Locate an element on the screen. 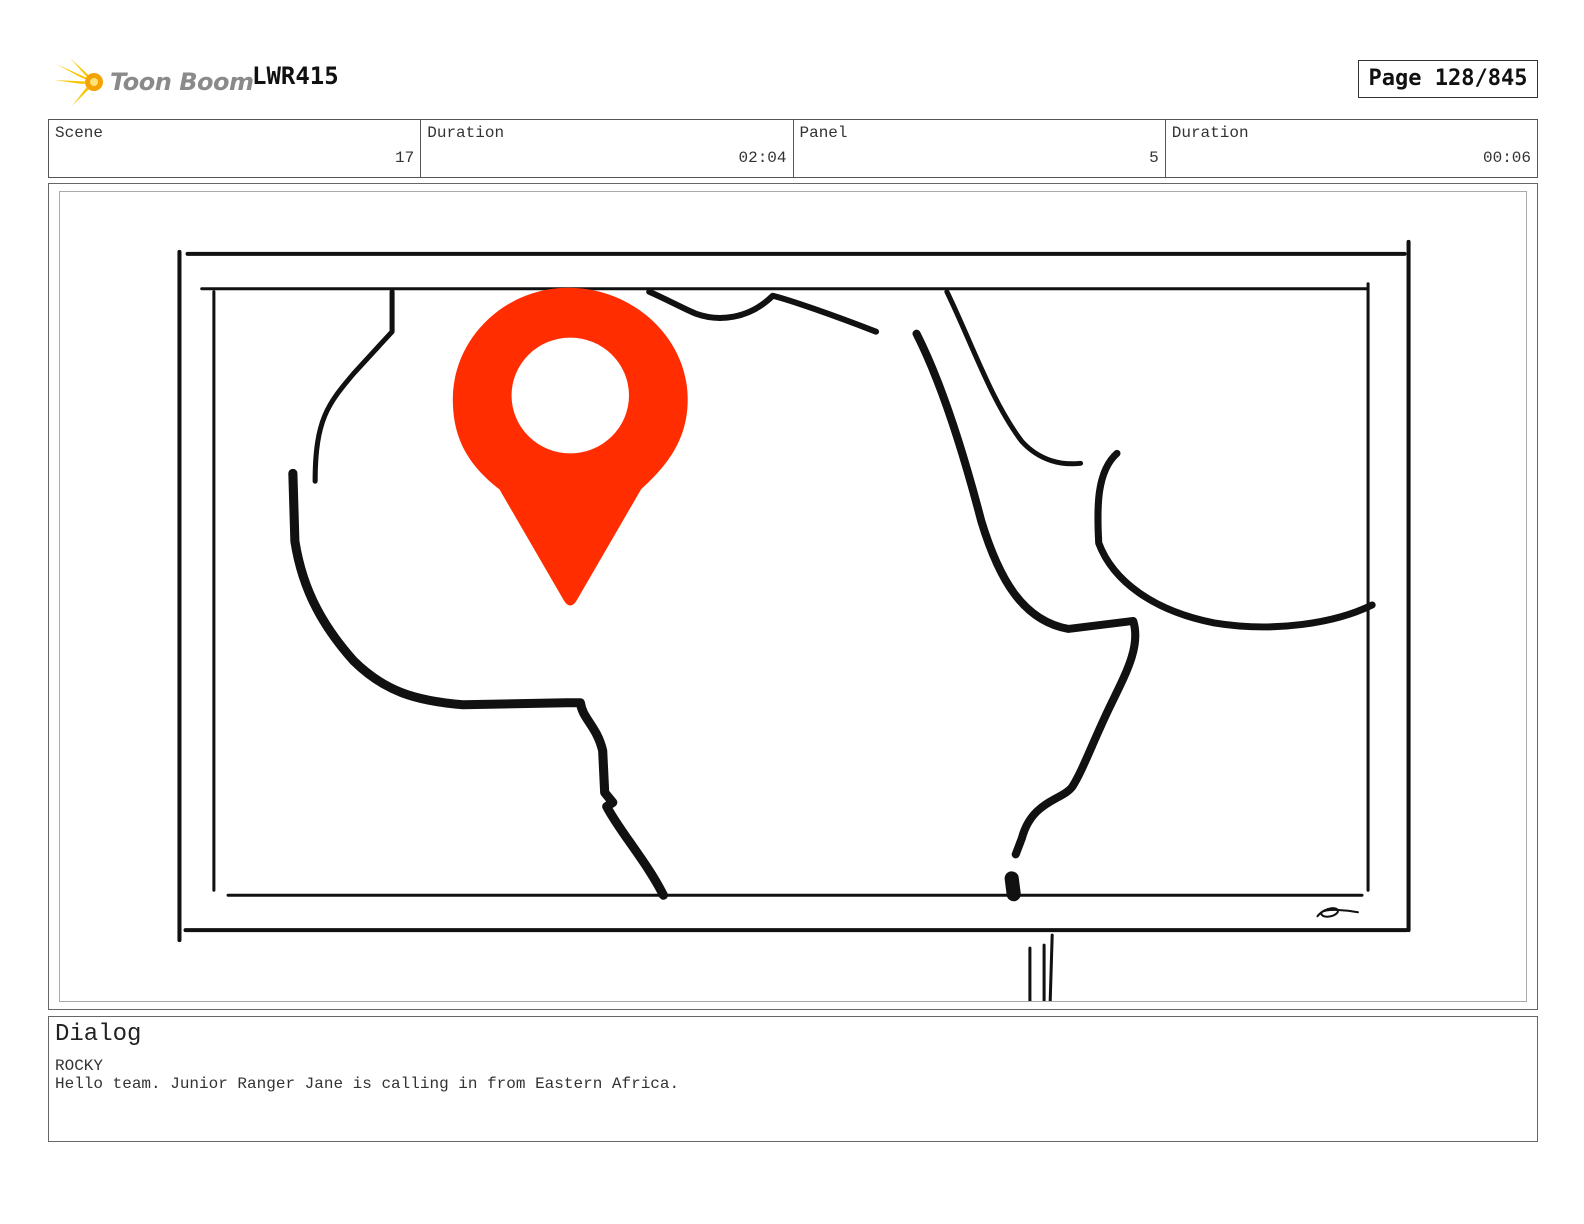 The width and height of the screenshot is (1584, 1224). panel-duration-cell: Duration 00:06 is located at coordinates (1351, 148).